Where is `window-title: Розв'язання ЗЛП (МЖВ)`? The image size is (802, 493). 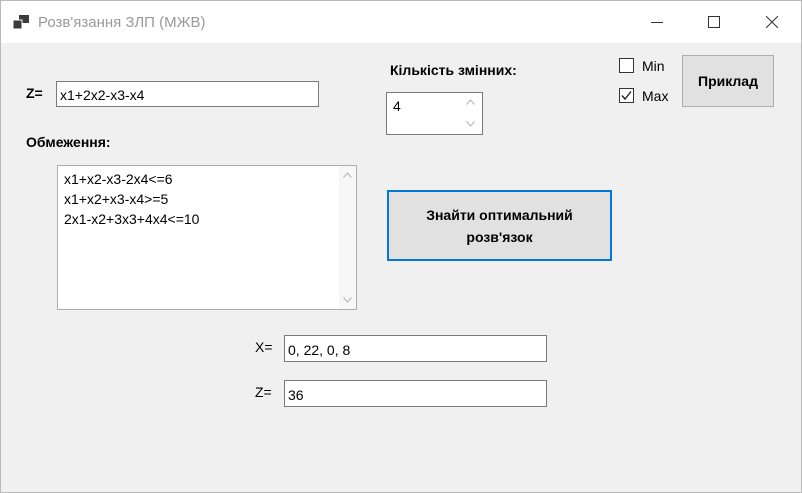
window-title: Розв'язання ЗЛП (МЖВ) is located at coordinates (122, 22).